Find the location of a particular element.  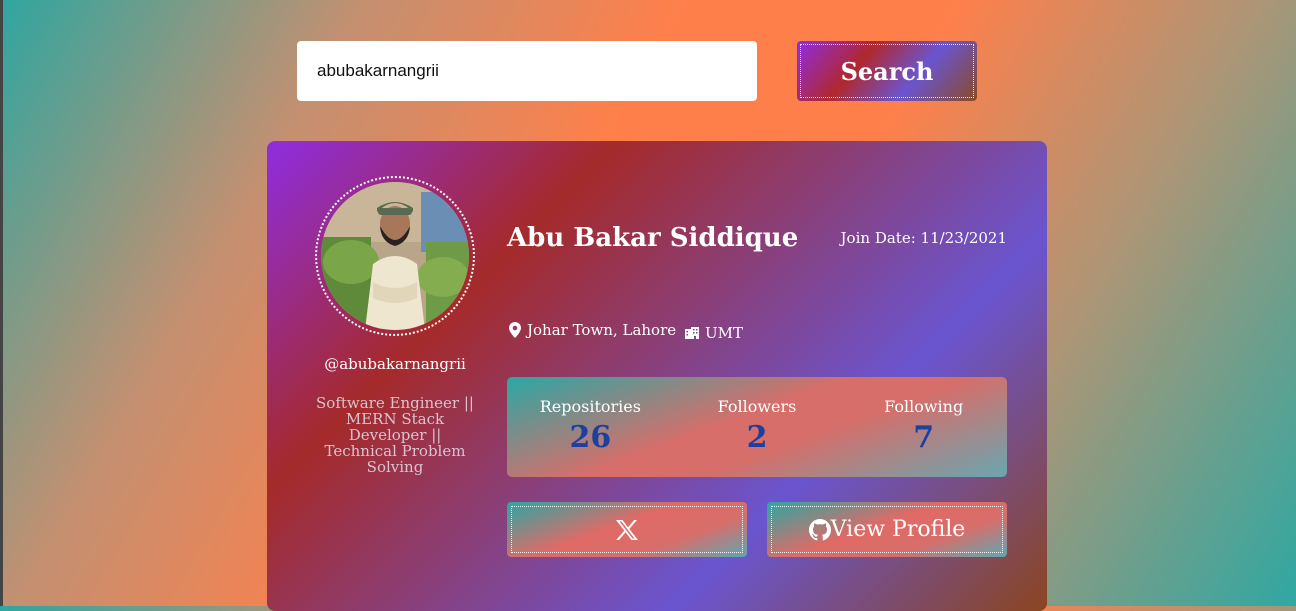

stat-value: 26 is located at coordinates (590, 437).